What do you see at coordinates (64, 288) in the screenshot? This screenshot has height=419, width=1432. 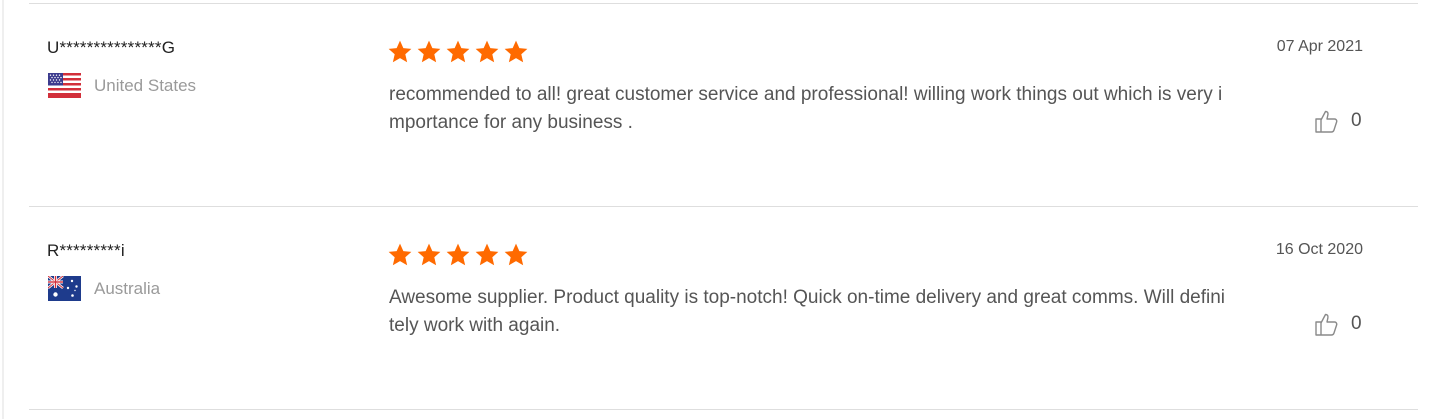 I see `australia-flag-icon` at bounding box center [64, 288].